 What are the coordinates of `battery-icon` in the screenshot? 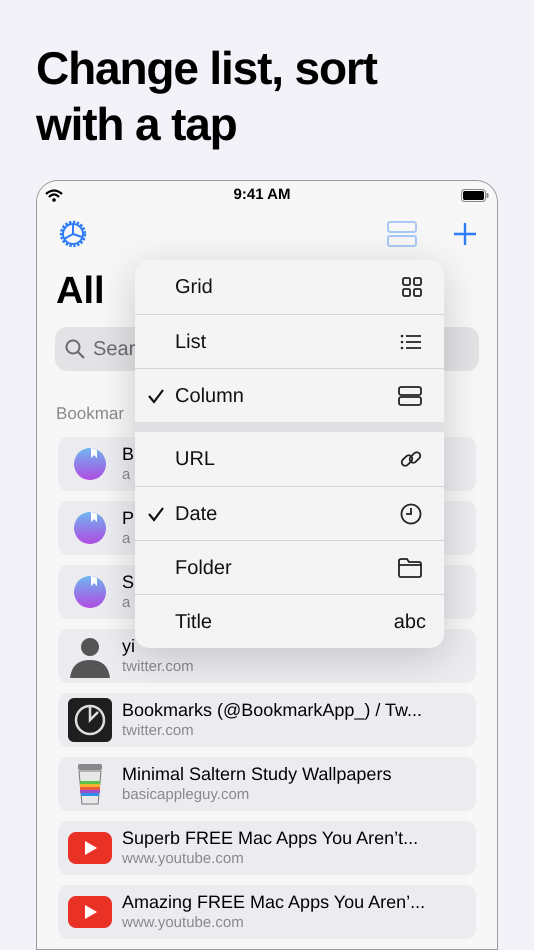 It's located at (475, 195).